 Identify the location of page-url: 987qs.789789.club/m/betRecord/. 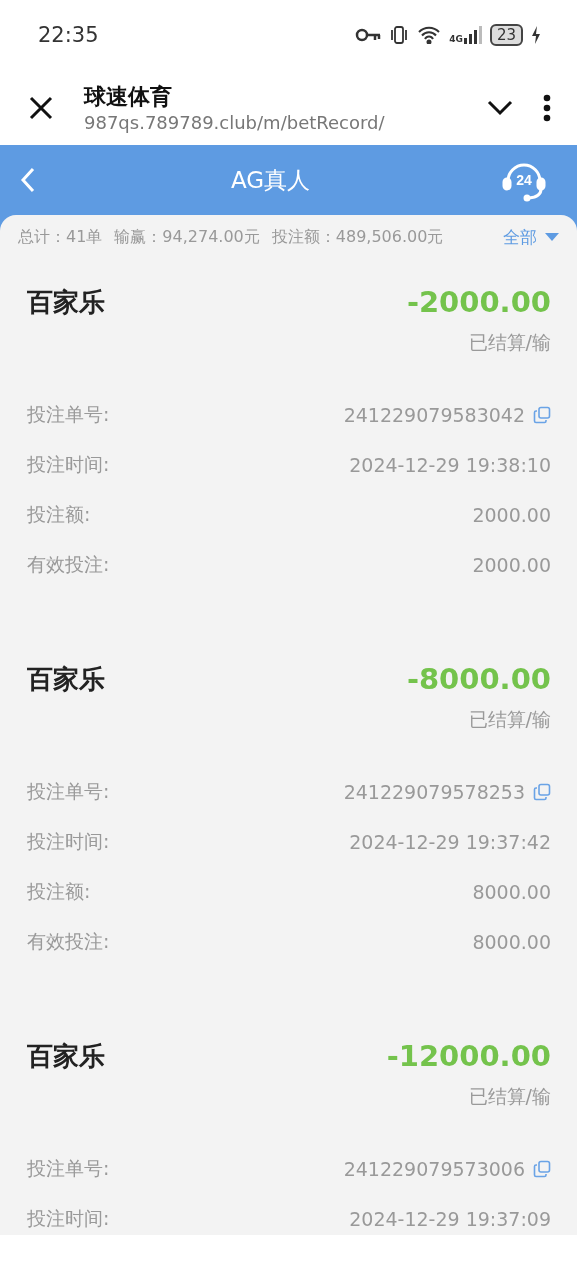
(234, 122).